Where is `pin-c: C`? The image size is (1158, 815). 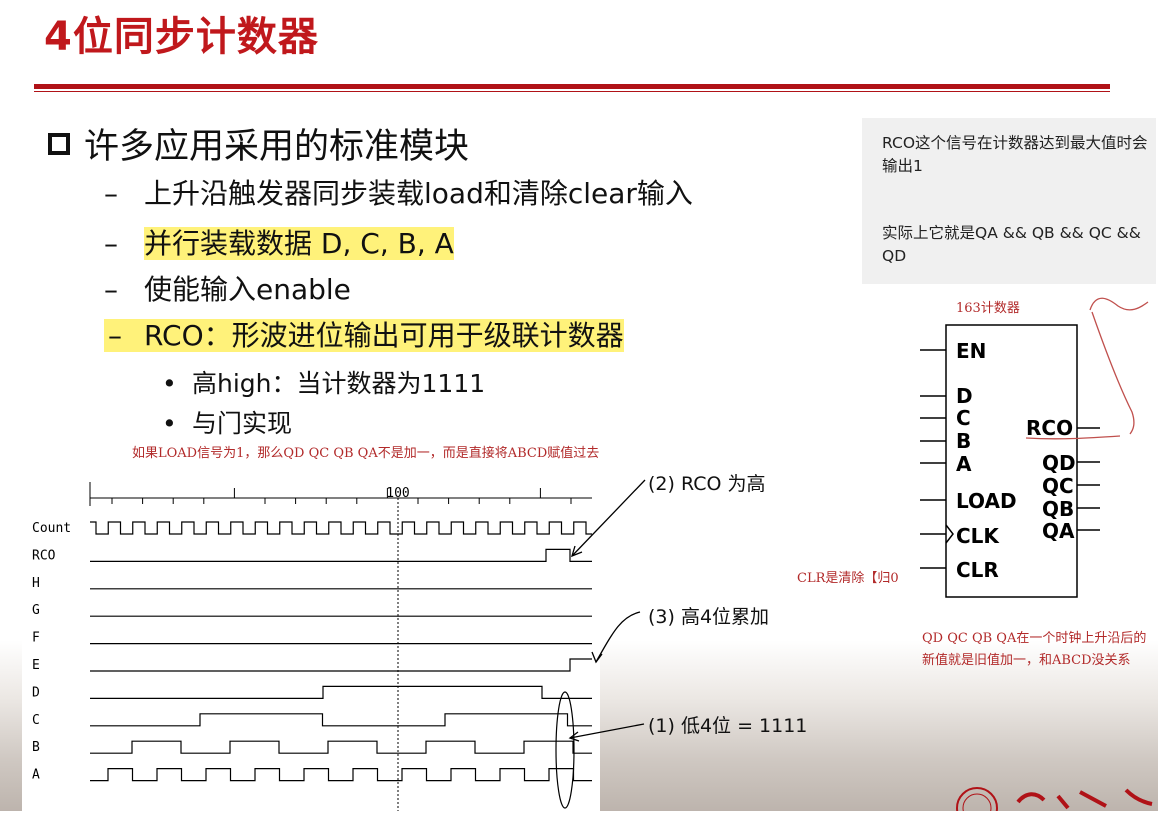
pin-c: C is located at coordinates (963, 418).